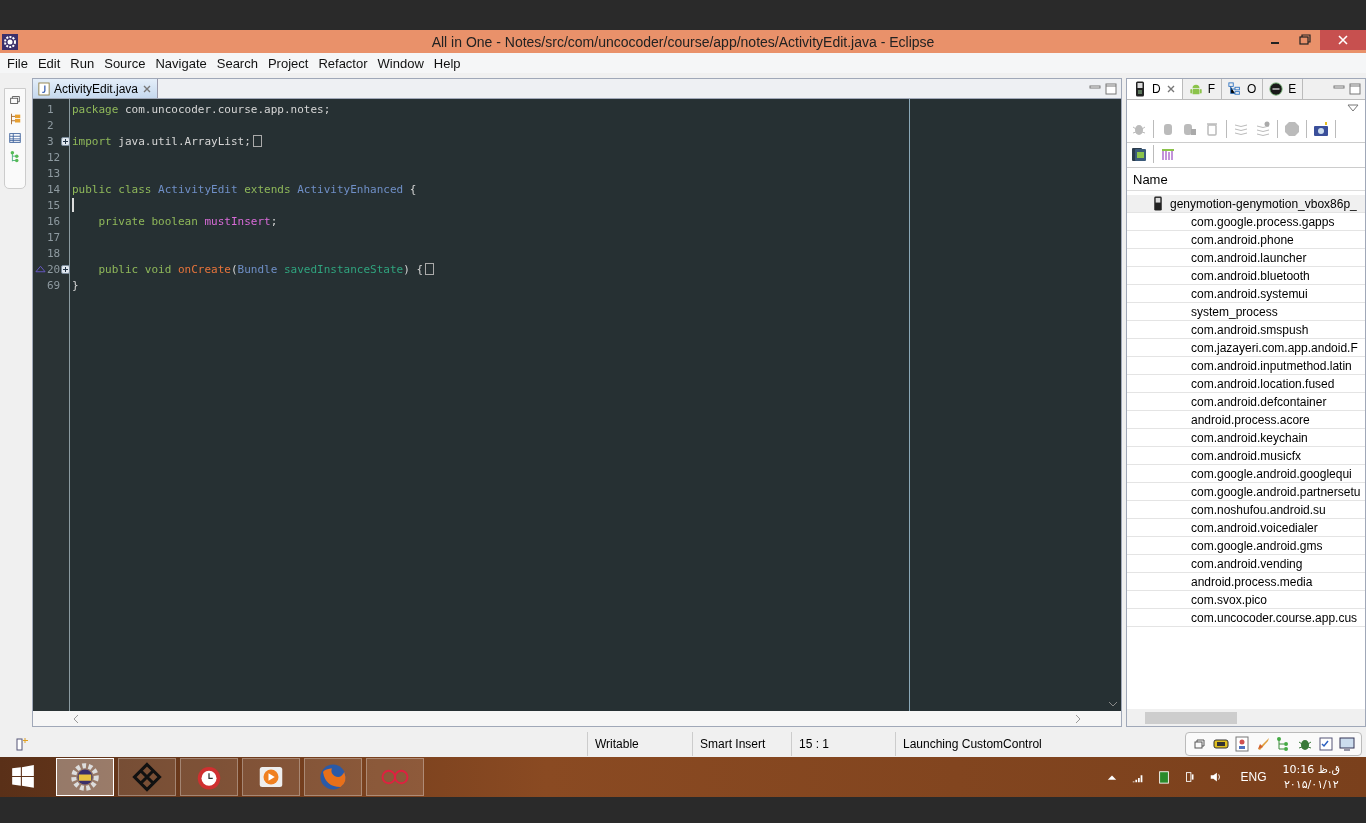  I want to click on scroll-right-icon, so click(1078, 718).